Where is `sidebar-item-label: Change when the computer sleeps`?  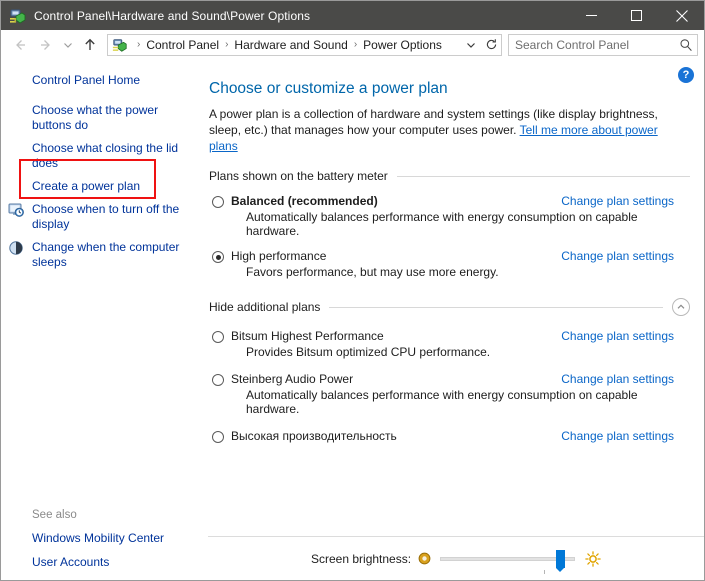
sidebar-item-label: Change when the computer sleeps is located at coordinates (106, 254).